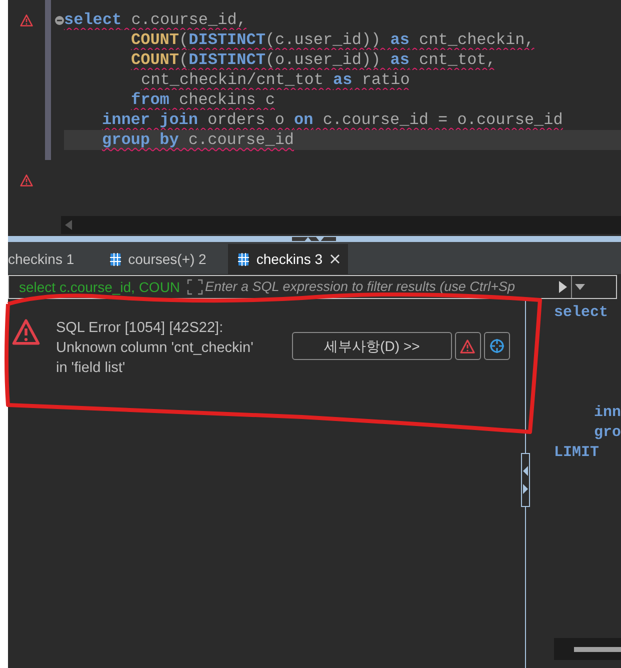 This screenshot has height=668, width=621. I want to click on result-tab: checkins 3, so click(288, 259).